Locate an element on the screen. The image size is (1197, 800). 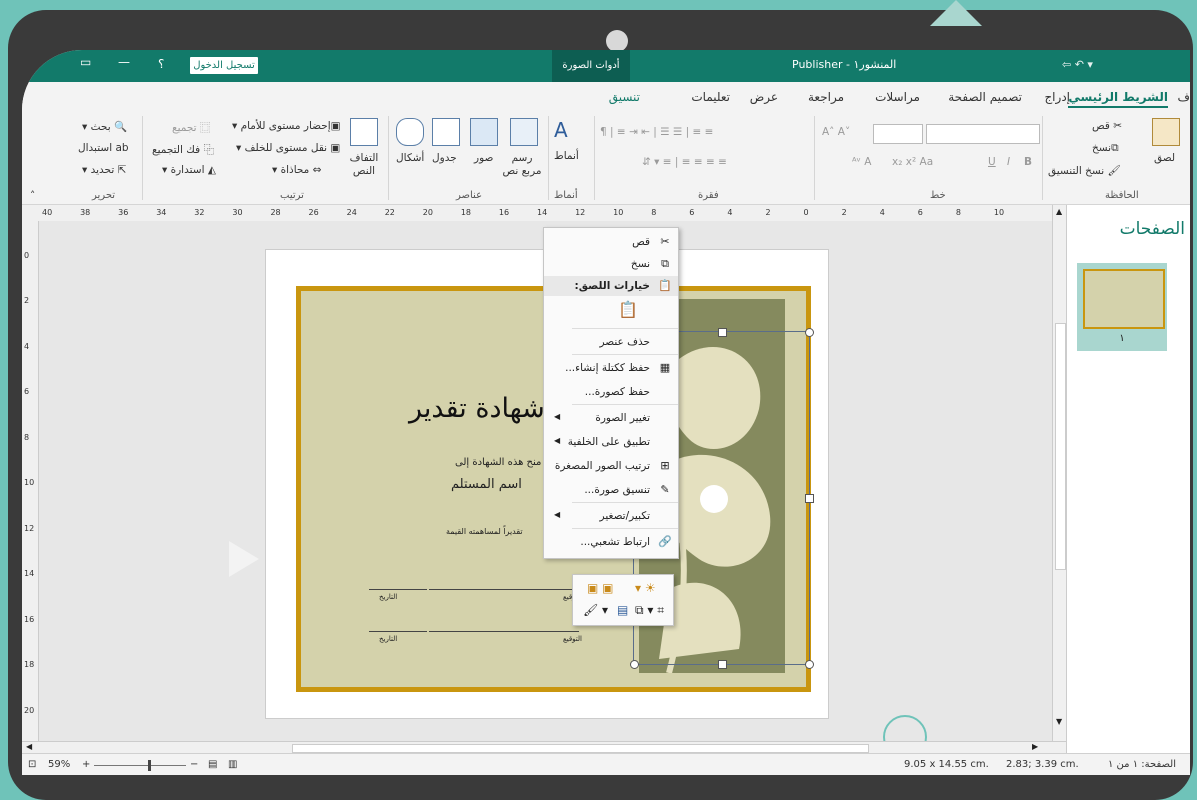
replace-button: ab استبدال is located at coordinates (103, 148).